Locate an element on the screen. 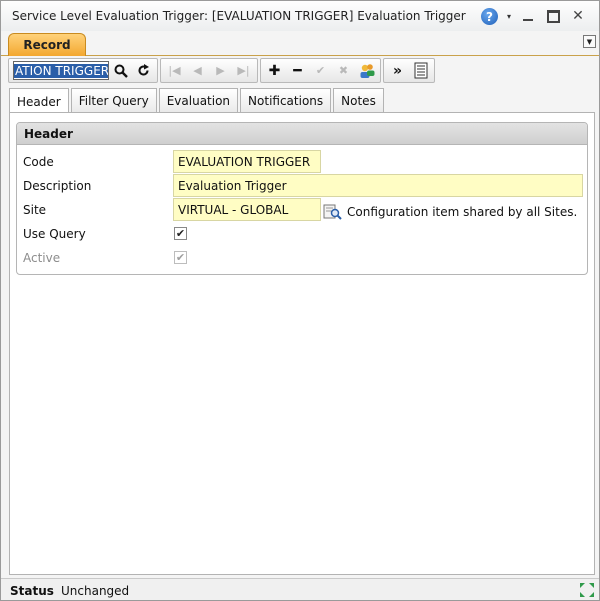 The width and height of the screenshot is (600, 601). list-icon is located at coordinates (420, 70).